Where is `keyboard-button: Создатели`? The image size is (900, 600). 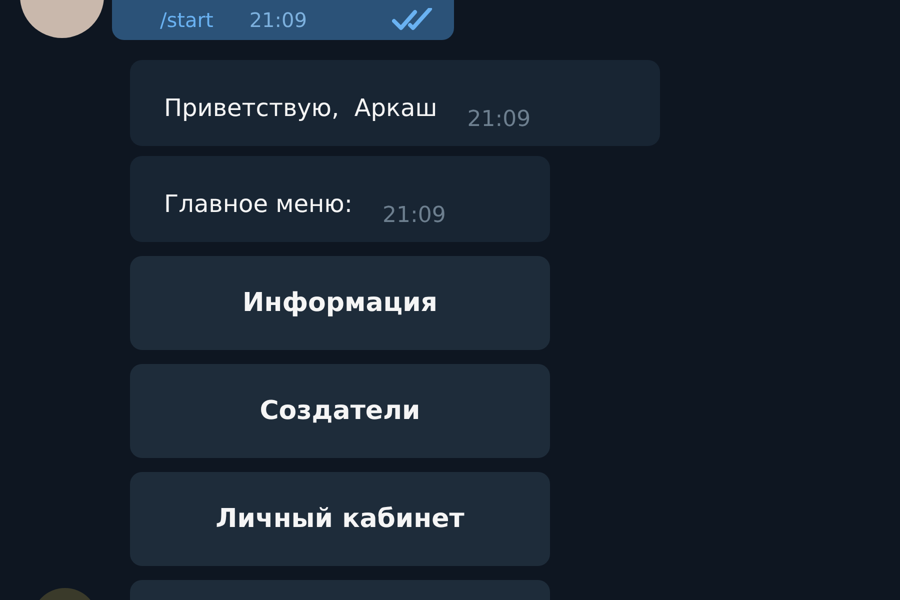
keyboard-button: Создатели is located at coordinates (340, 411).